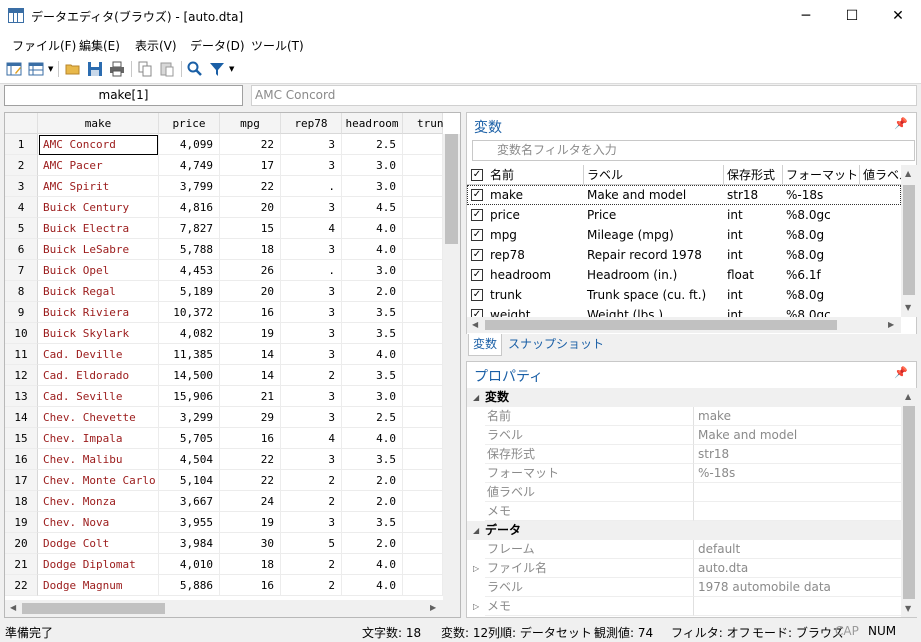 Image resolution: width=921 pixels, height=642 pixels. I want to click on property-category: ◢ データ, so click(684, 530).